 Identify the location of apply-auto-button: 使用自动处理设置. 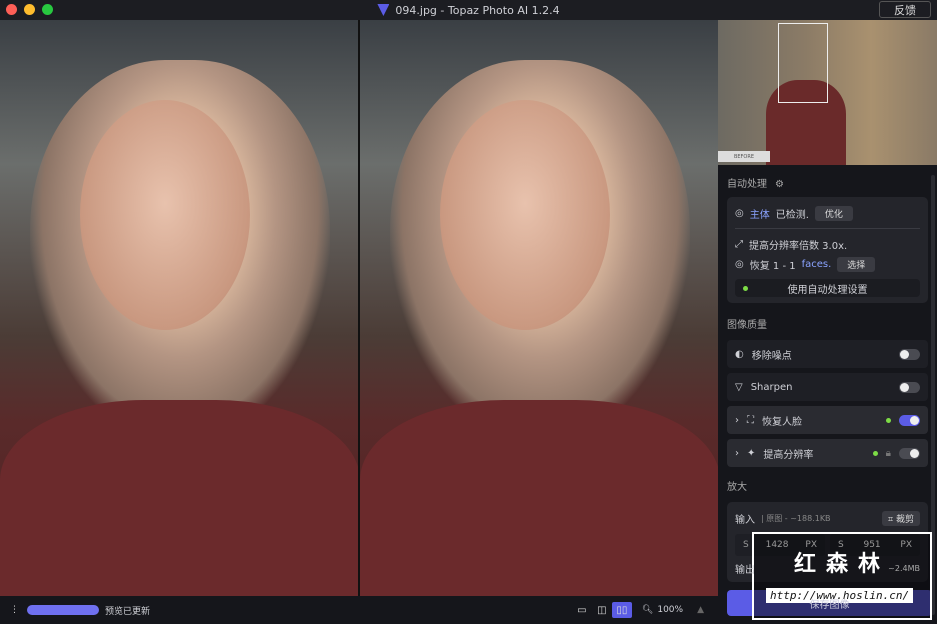
(827, 288).